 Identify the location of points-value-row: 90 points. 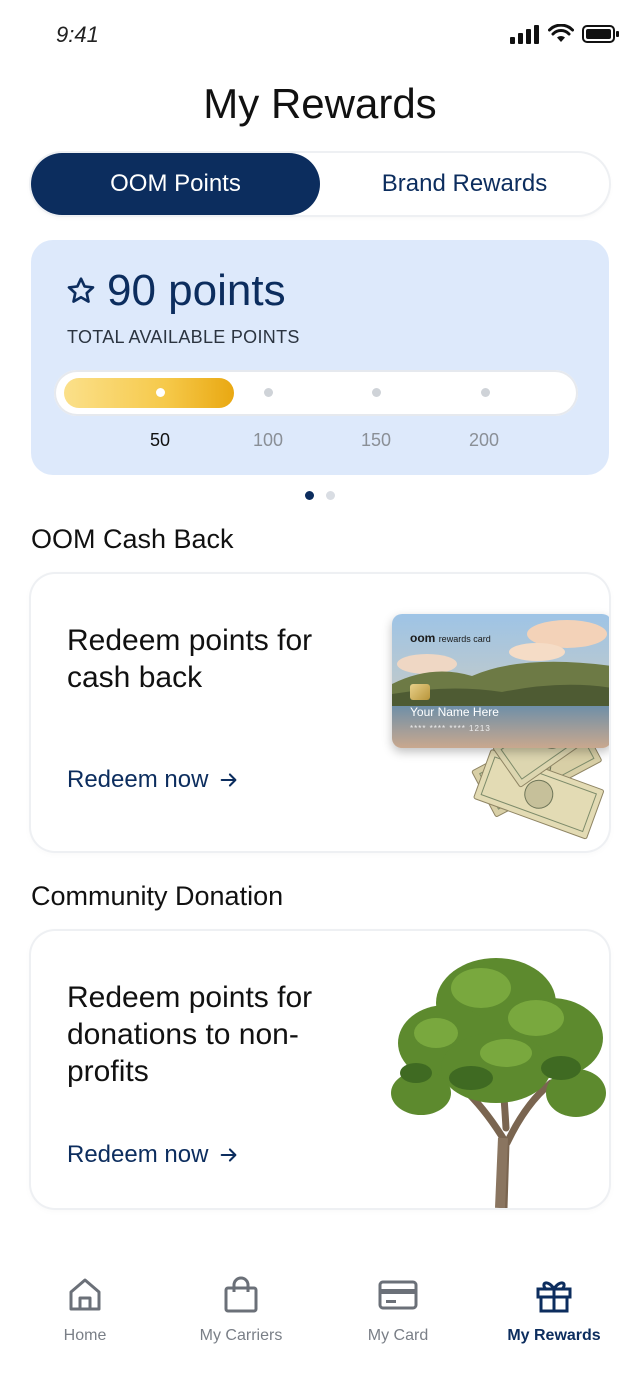
(175, 291).